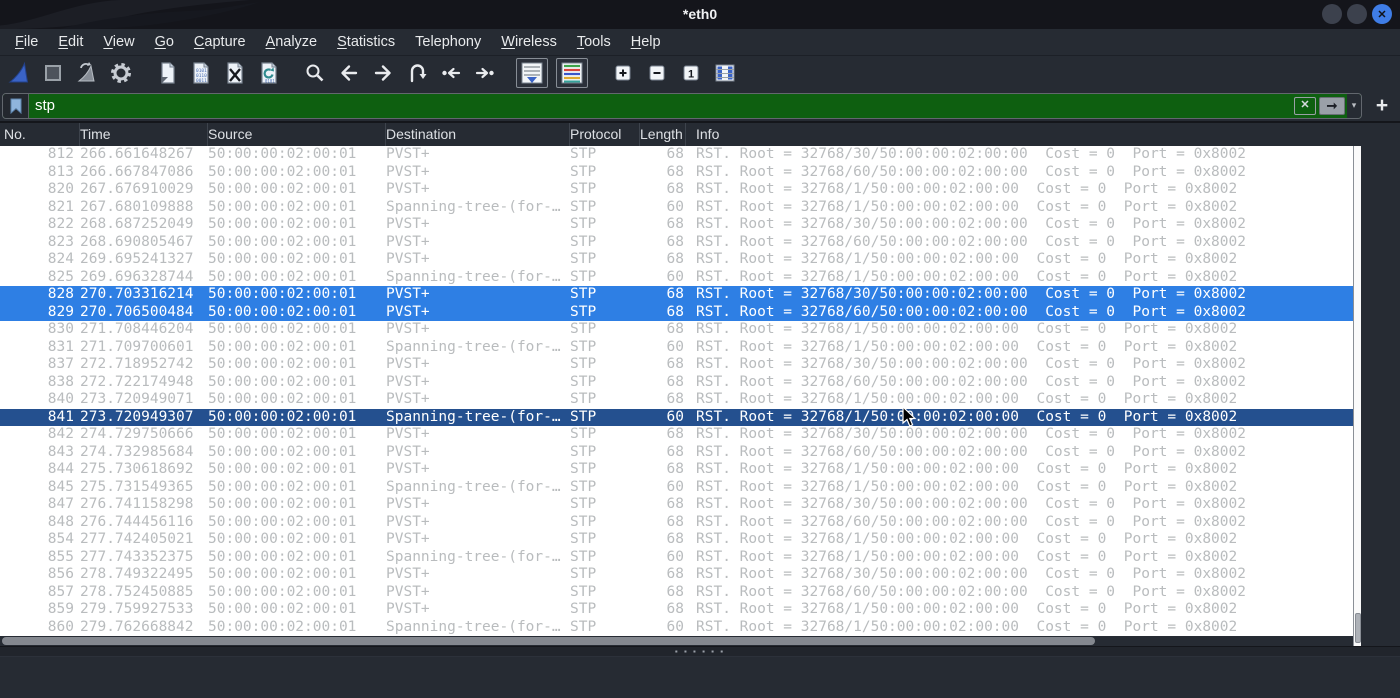 The width and height of the screenshot is (1400, 698). I want to click on menu-telephony: Telephony, so click(448, 42).